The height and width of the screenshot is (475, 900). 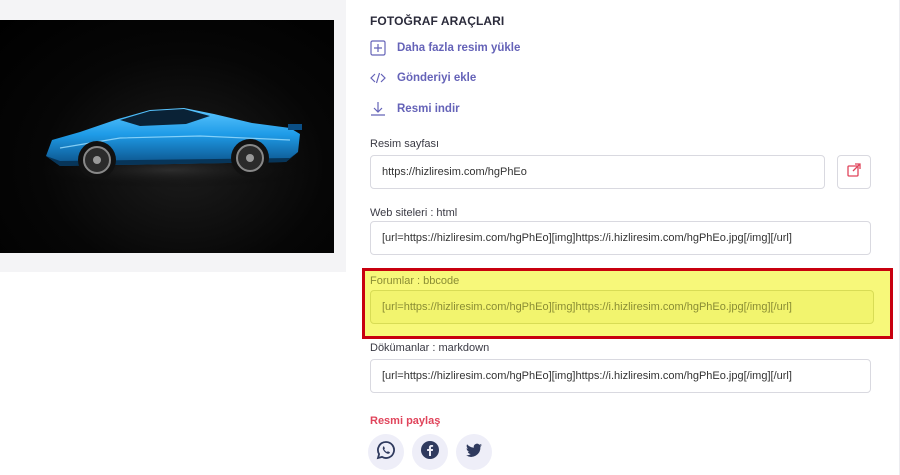 I want to click on open-link-button, so click(x=854, y=172).